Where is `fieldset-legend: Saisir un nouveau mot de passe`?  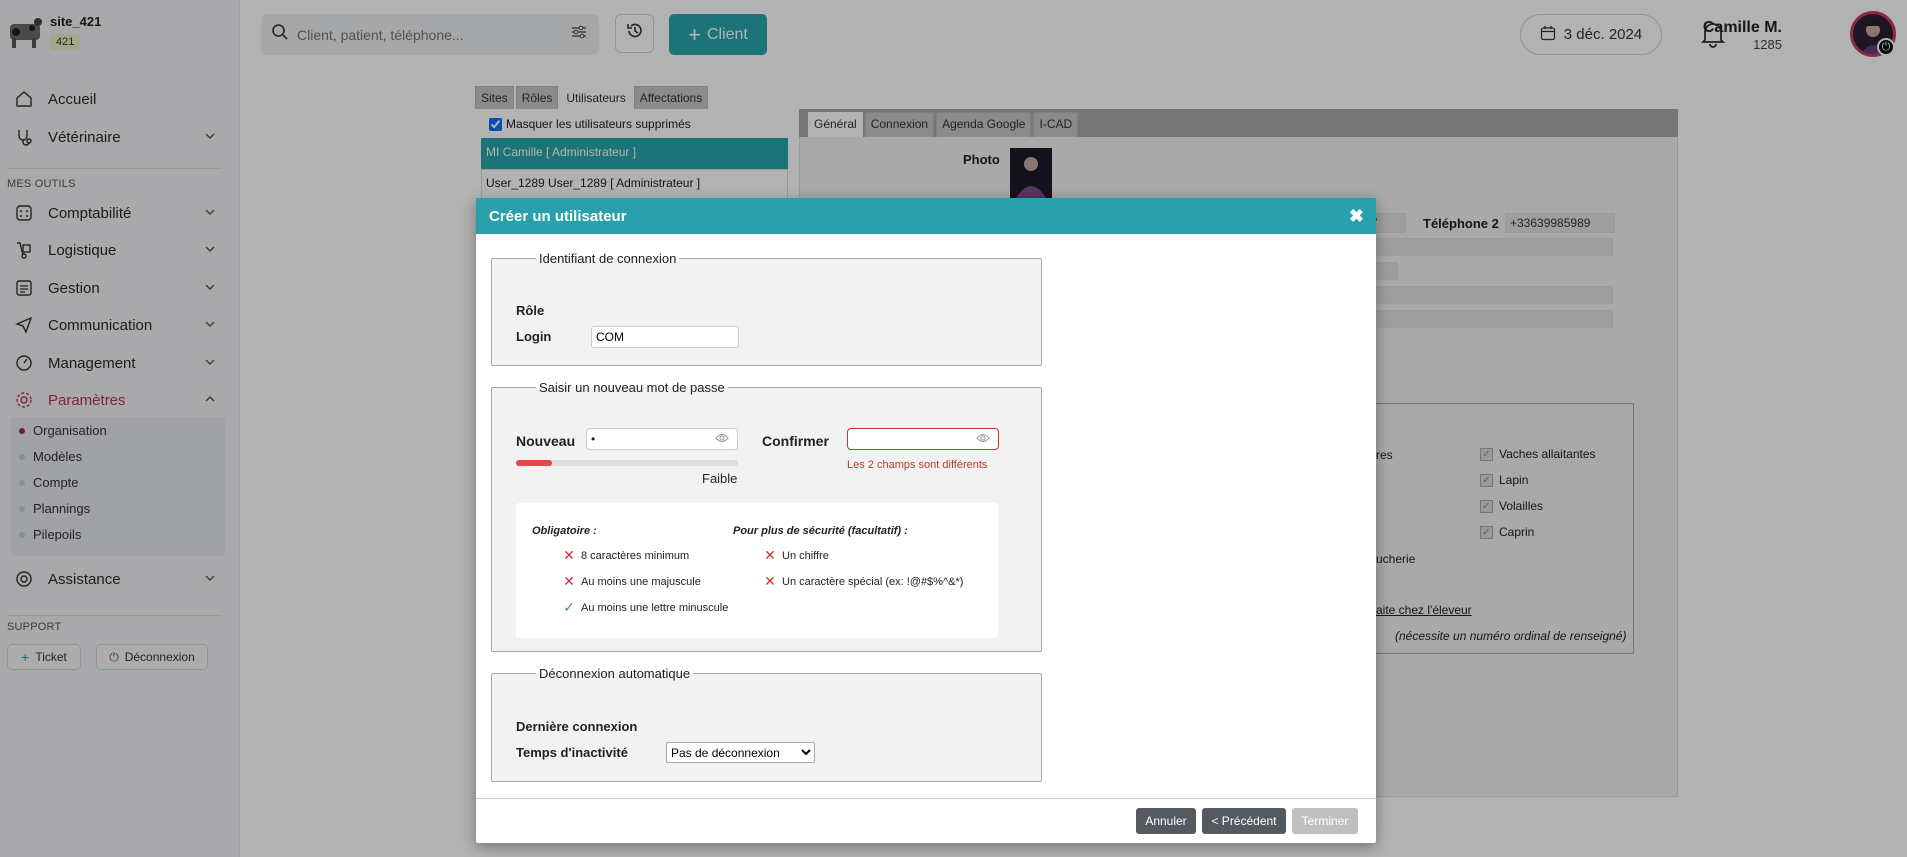 fieldset-legend: Saisir un nouveau mot de passe is located at coordinates (632, 387).